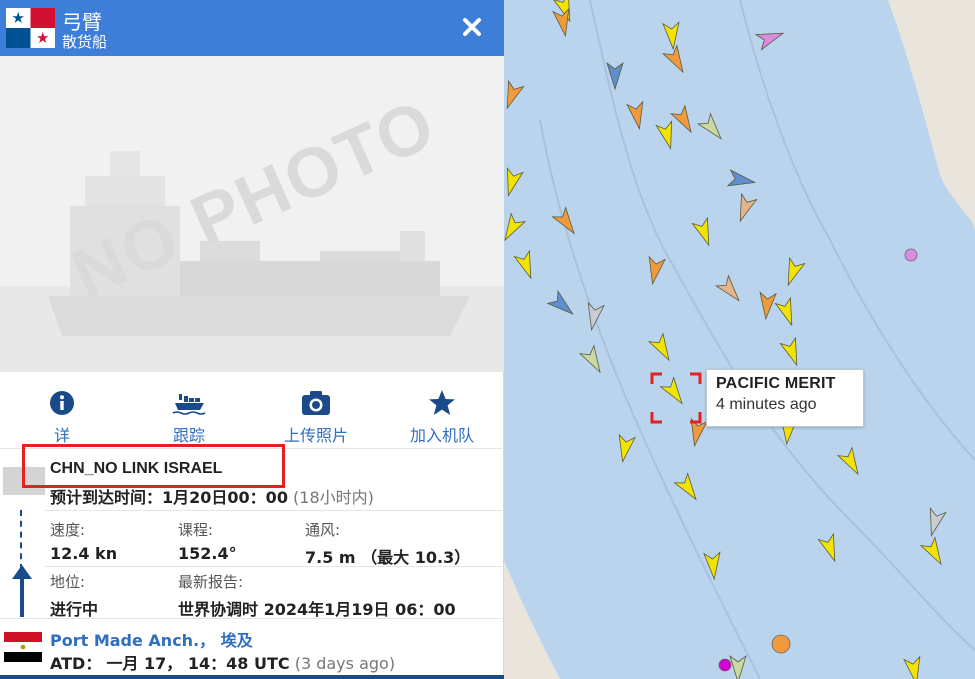 This screenshot has width=975, height=679. I want to click on land-area-right, so click(931, 115).